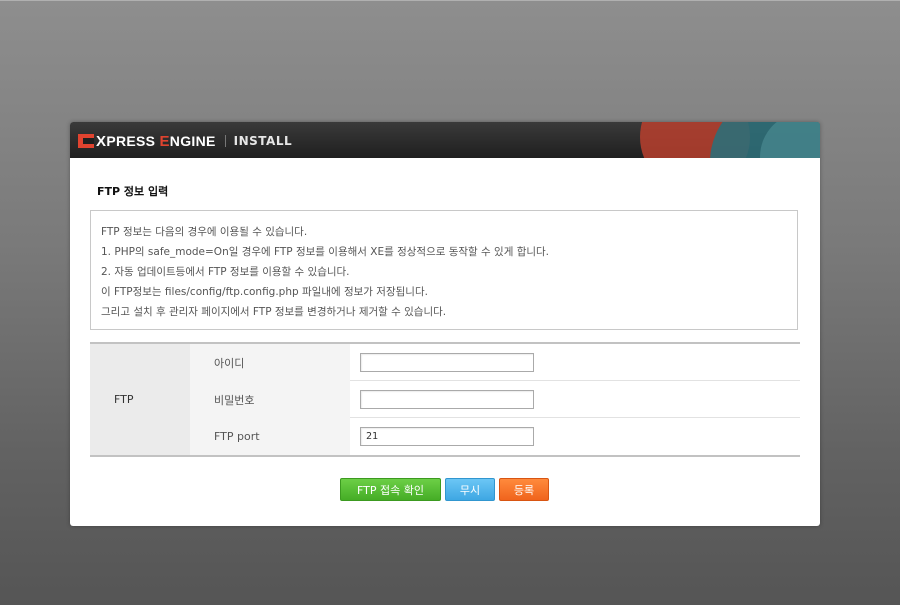  I want to click on logo-text-ngine: NGINE, so click(192, 140).